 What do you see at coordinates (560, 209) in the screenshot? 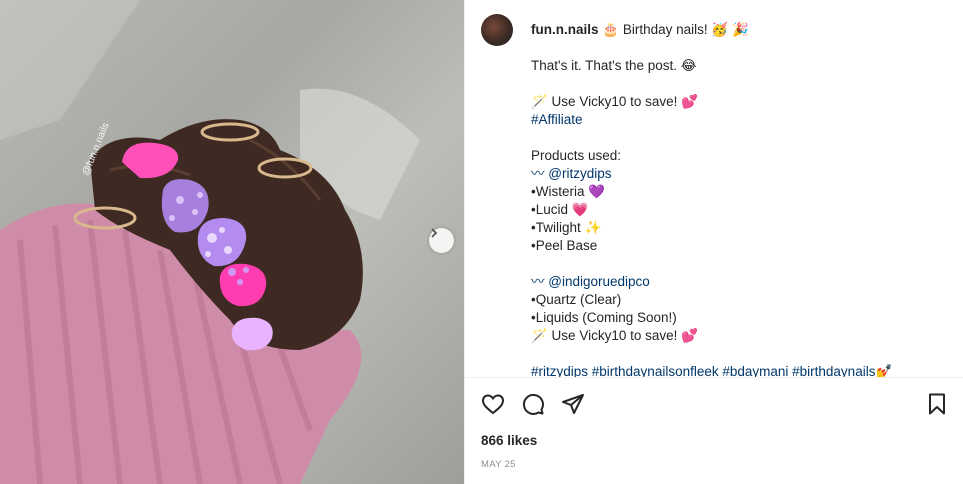
I see `caption-line: •Lucid 💗` at bounding box center [560, 209].